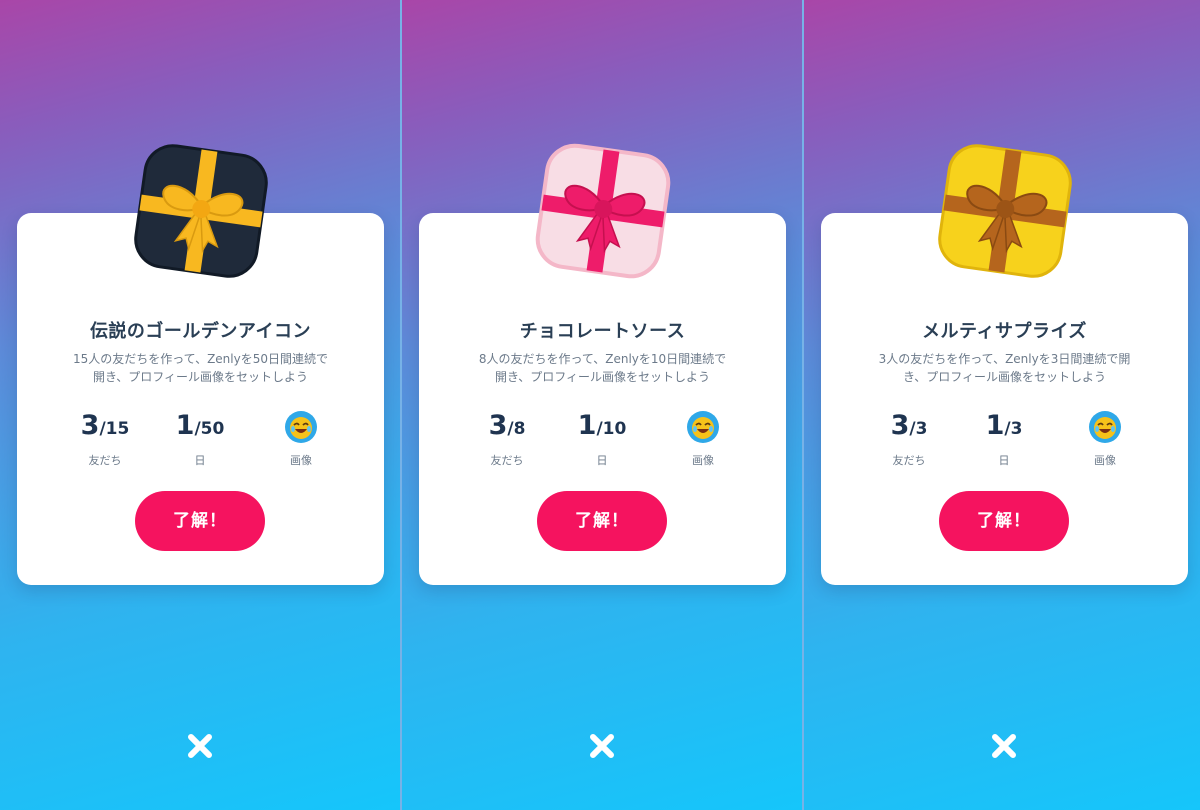 The width and height of the screenshot is (1200, 810). Describe the element at coordinates (918, 429) in the screenshot. I see `friends-total: /3` at that location.